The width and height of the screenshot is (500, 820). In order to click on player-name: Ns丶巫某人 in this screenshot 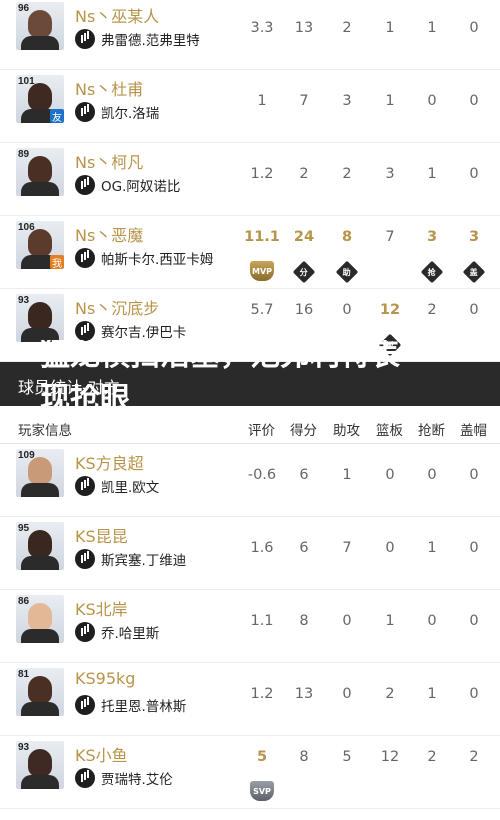, I will do `click(117, 15)`.